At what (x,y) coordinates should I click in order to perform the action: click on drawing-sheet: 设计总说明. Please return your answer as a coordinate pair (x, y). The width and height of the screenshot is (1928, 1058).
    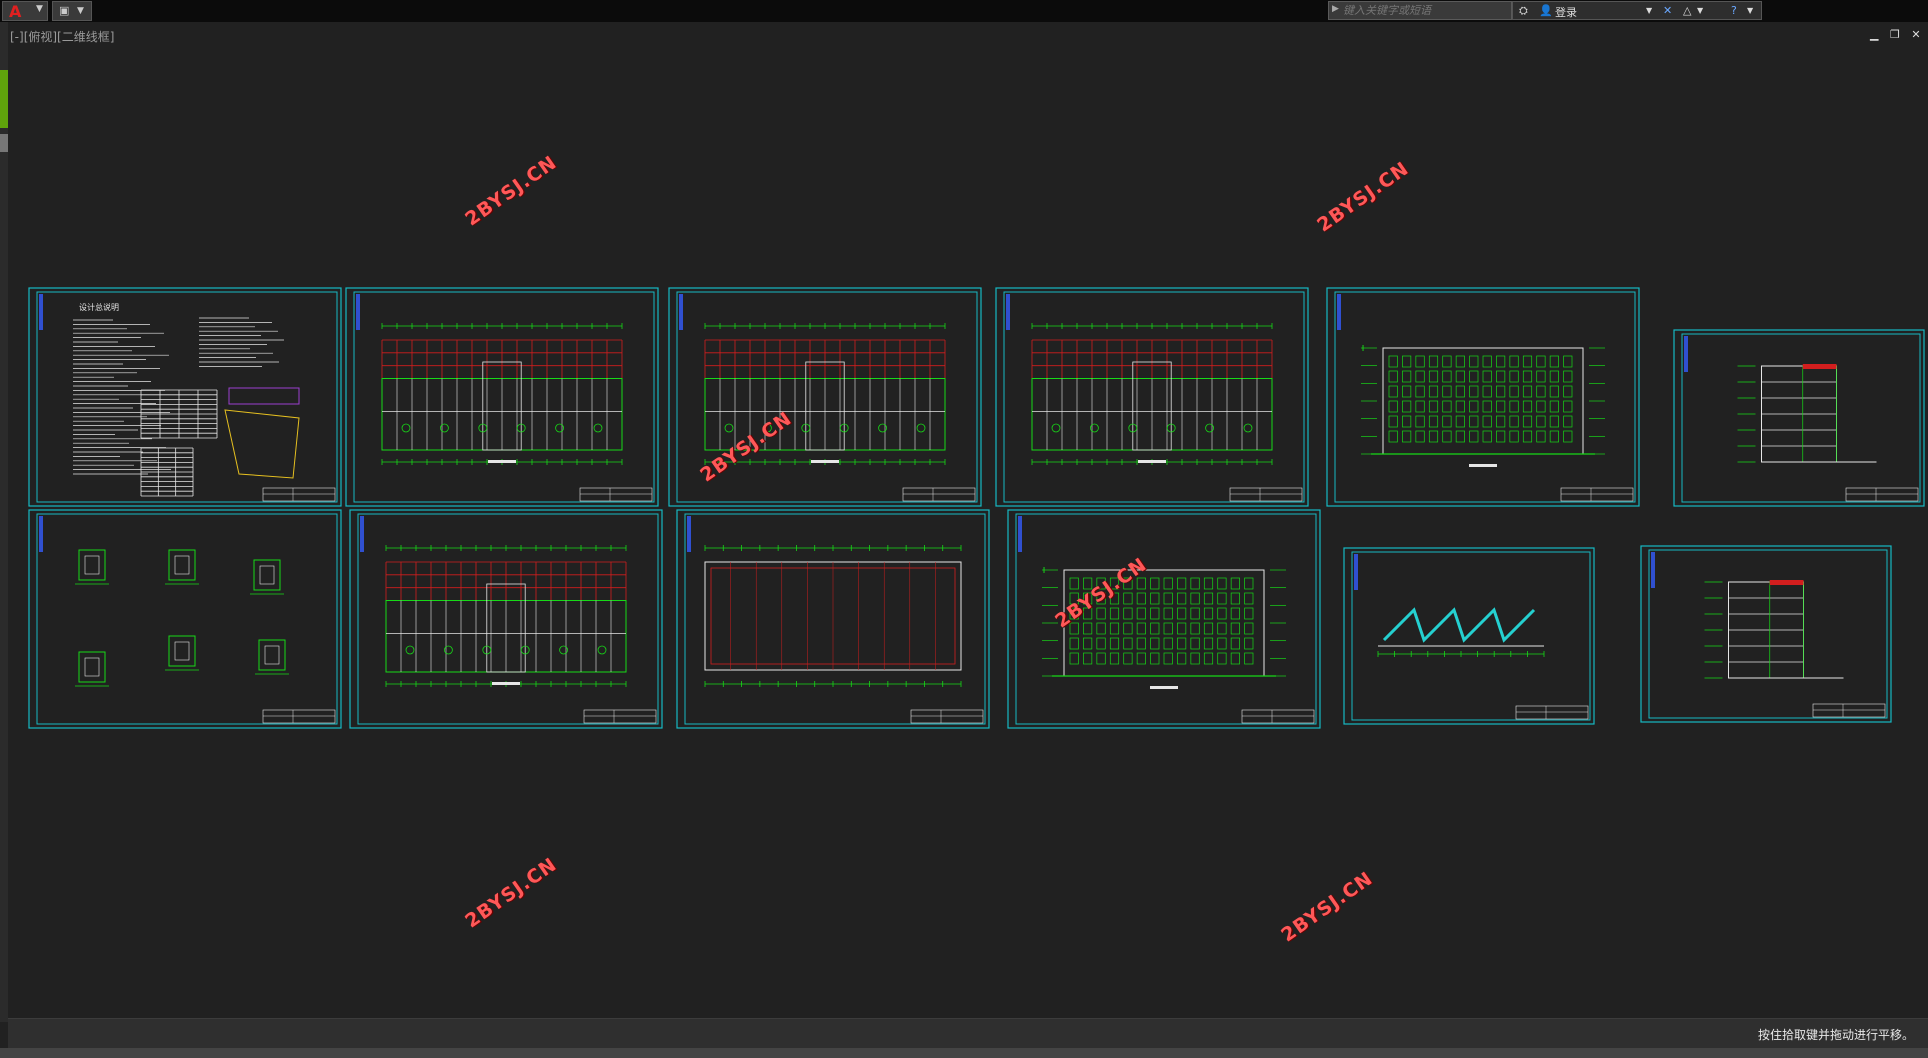
    Looking at the image, I should click on (185, 397).